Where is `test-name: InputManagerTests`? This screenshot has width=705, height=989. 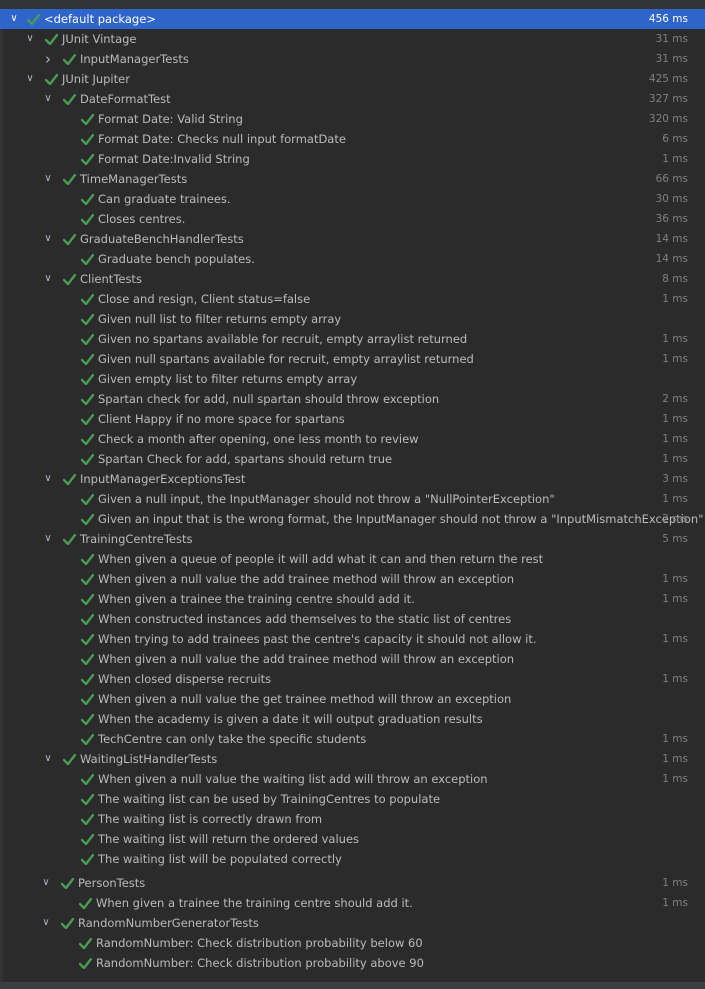
test-name: InputManagerTests is located at coordinates (134, 59).